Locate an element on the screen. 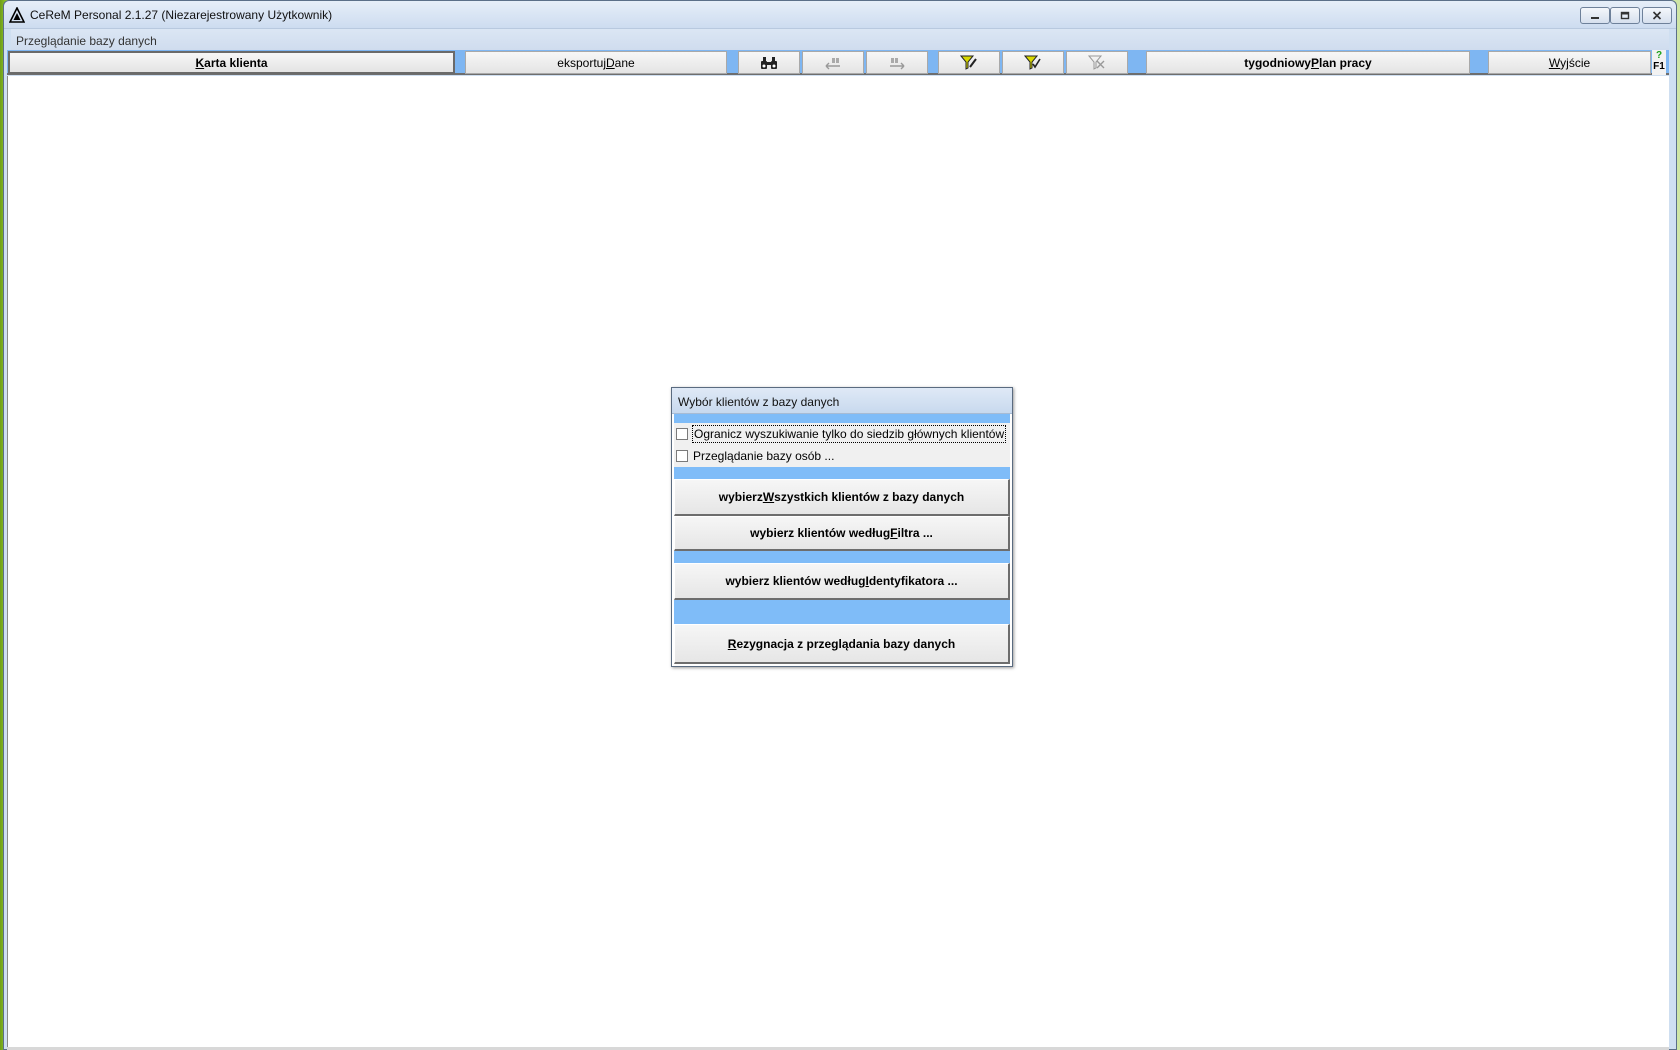 The image size is (1680, 1050). hotkey: F is located at coordinates (894, 533).